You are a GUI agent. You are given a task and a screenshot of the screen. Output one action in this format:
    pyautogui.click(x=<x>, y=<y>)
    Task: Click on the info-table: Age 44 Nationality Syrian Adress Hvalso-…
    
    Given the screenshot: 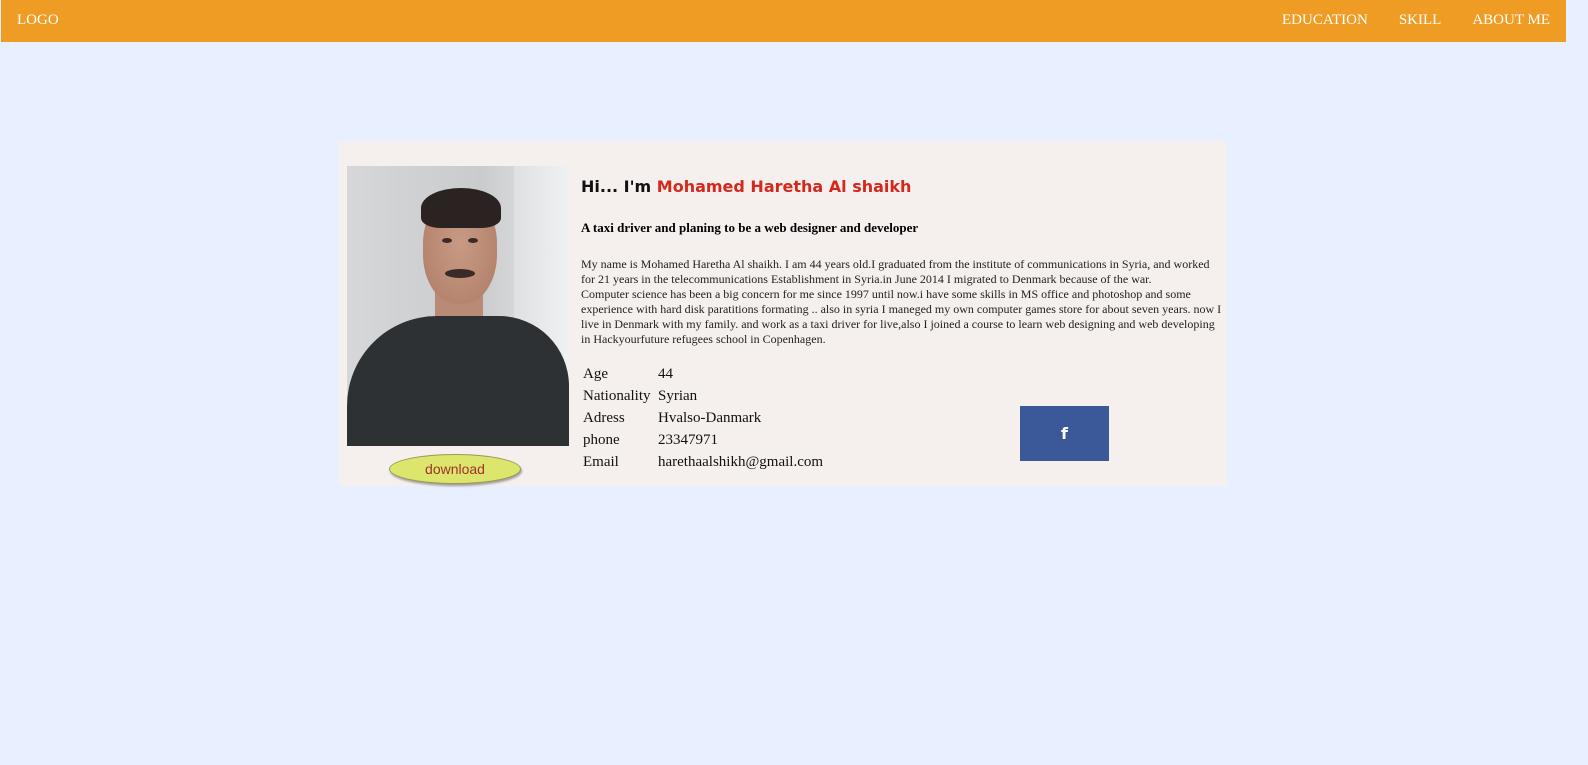 What is the action you would take?
    pyautogui.click(x=703, y=418)
    